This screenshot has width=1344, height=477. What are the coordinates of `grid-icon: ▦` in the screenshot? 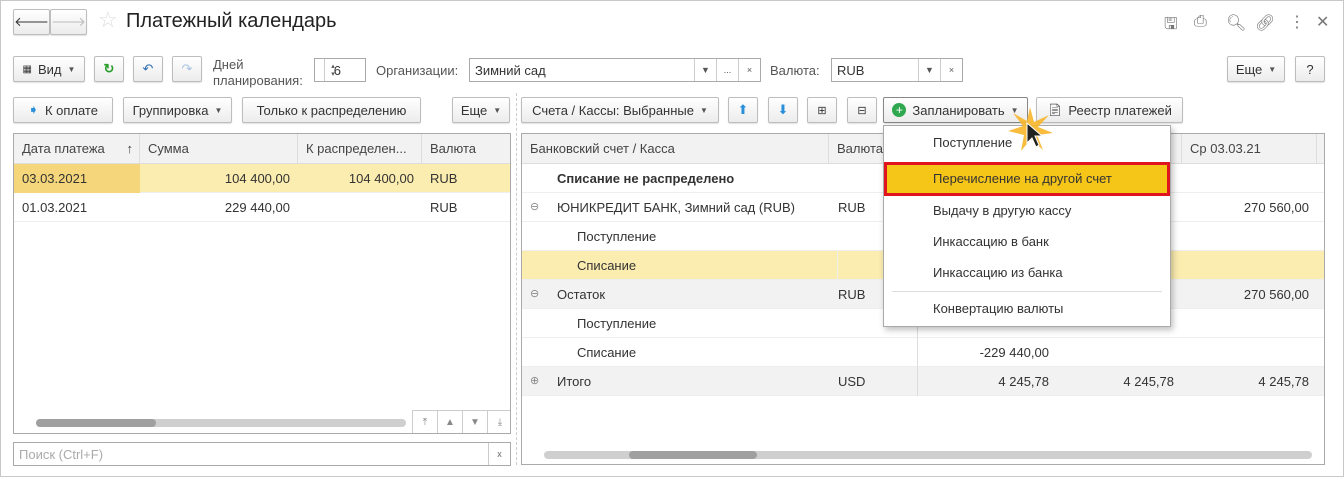 It's located at (27, 69).